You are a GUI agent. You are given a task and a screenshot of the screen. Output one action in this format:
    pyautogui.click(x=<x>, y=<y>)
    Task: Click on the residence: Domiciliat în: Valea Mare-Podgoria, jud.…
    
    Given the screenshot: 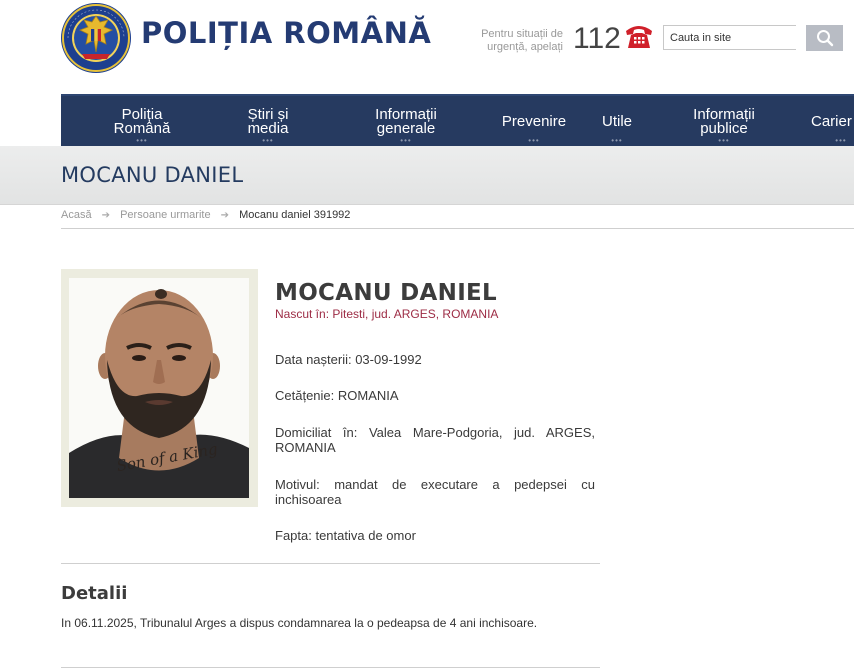 What is the action you would take?
    pyautogui.click(x=435, y=440)
    